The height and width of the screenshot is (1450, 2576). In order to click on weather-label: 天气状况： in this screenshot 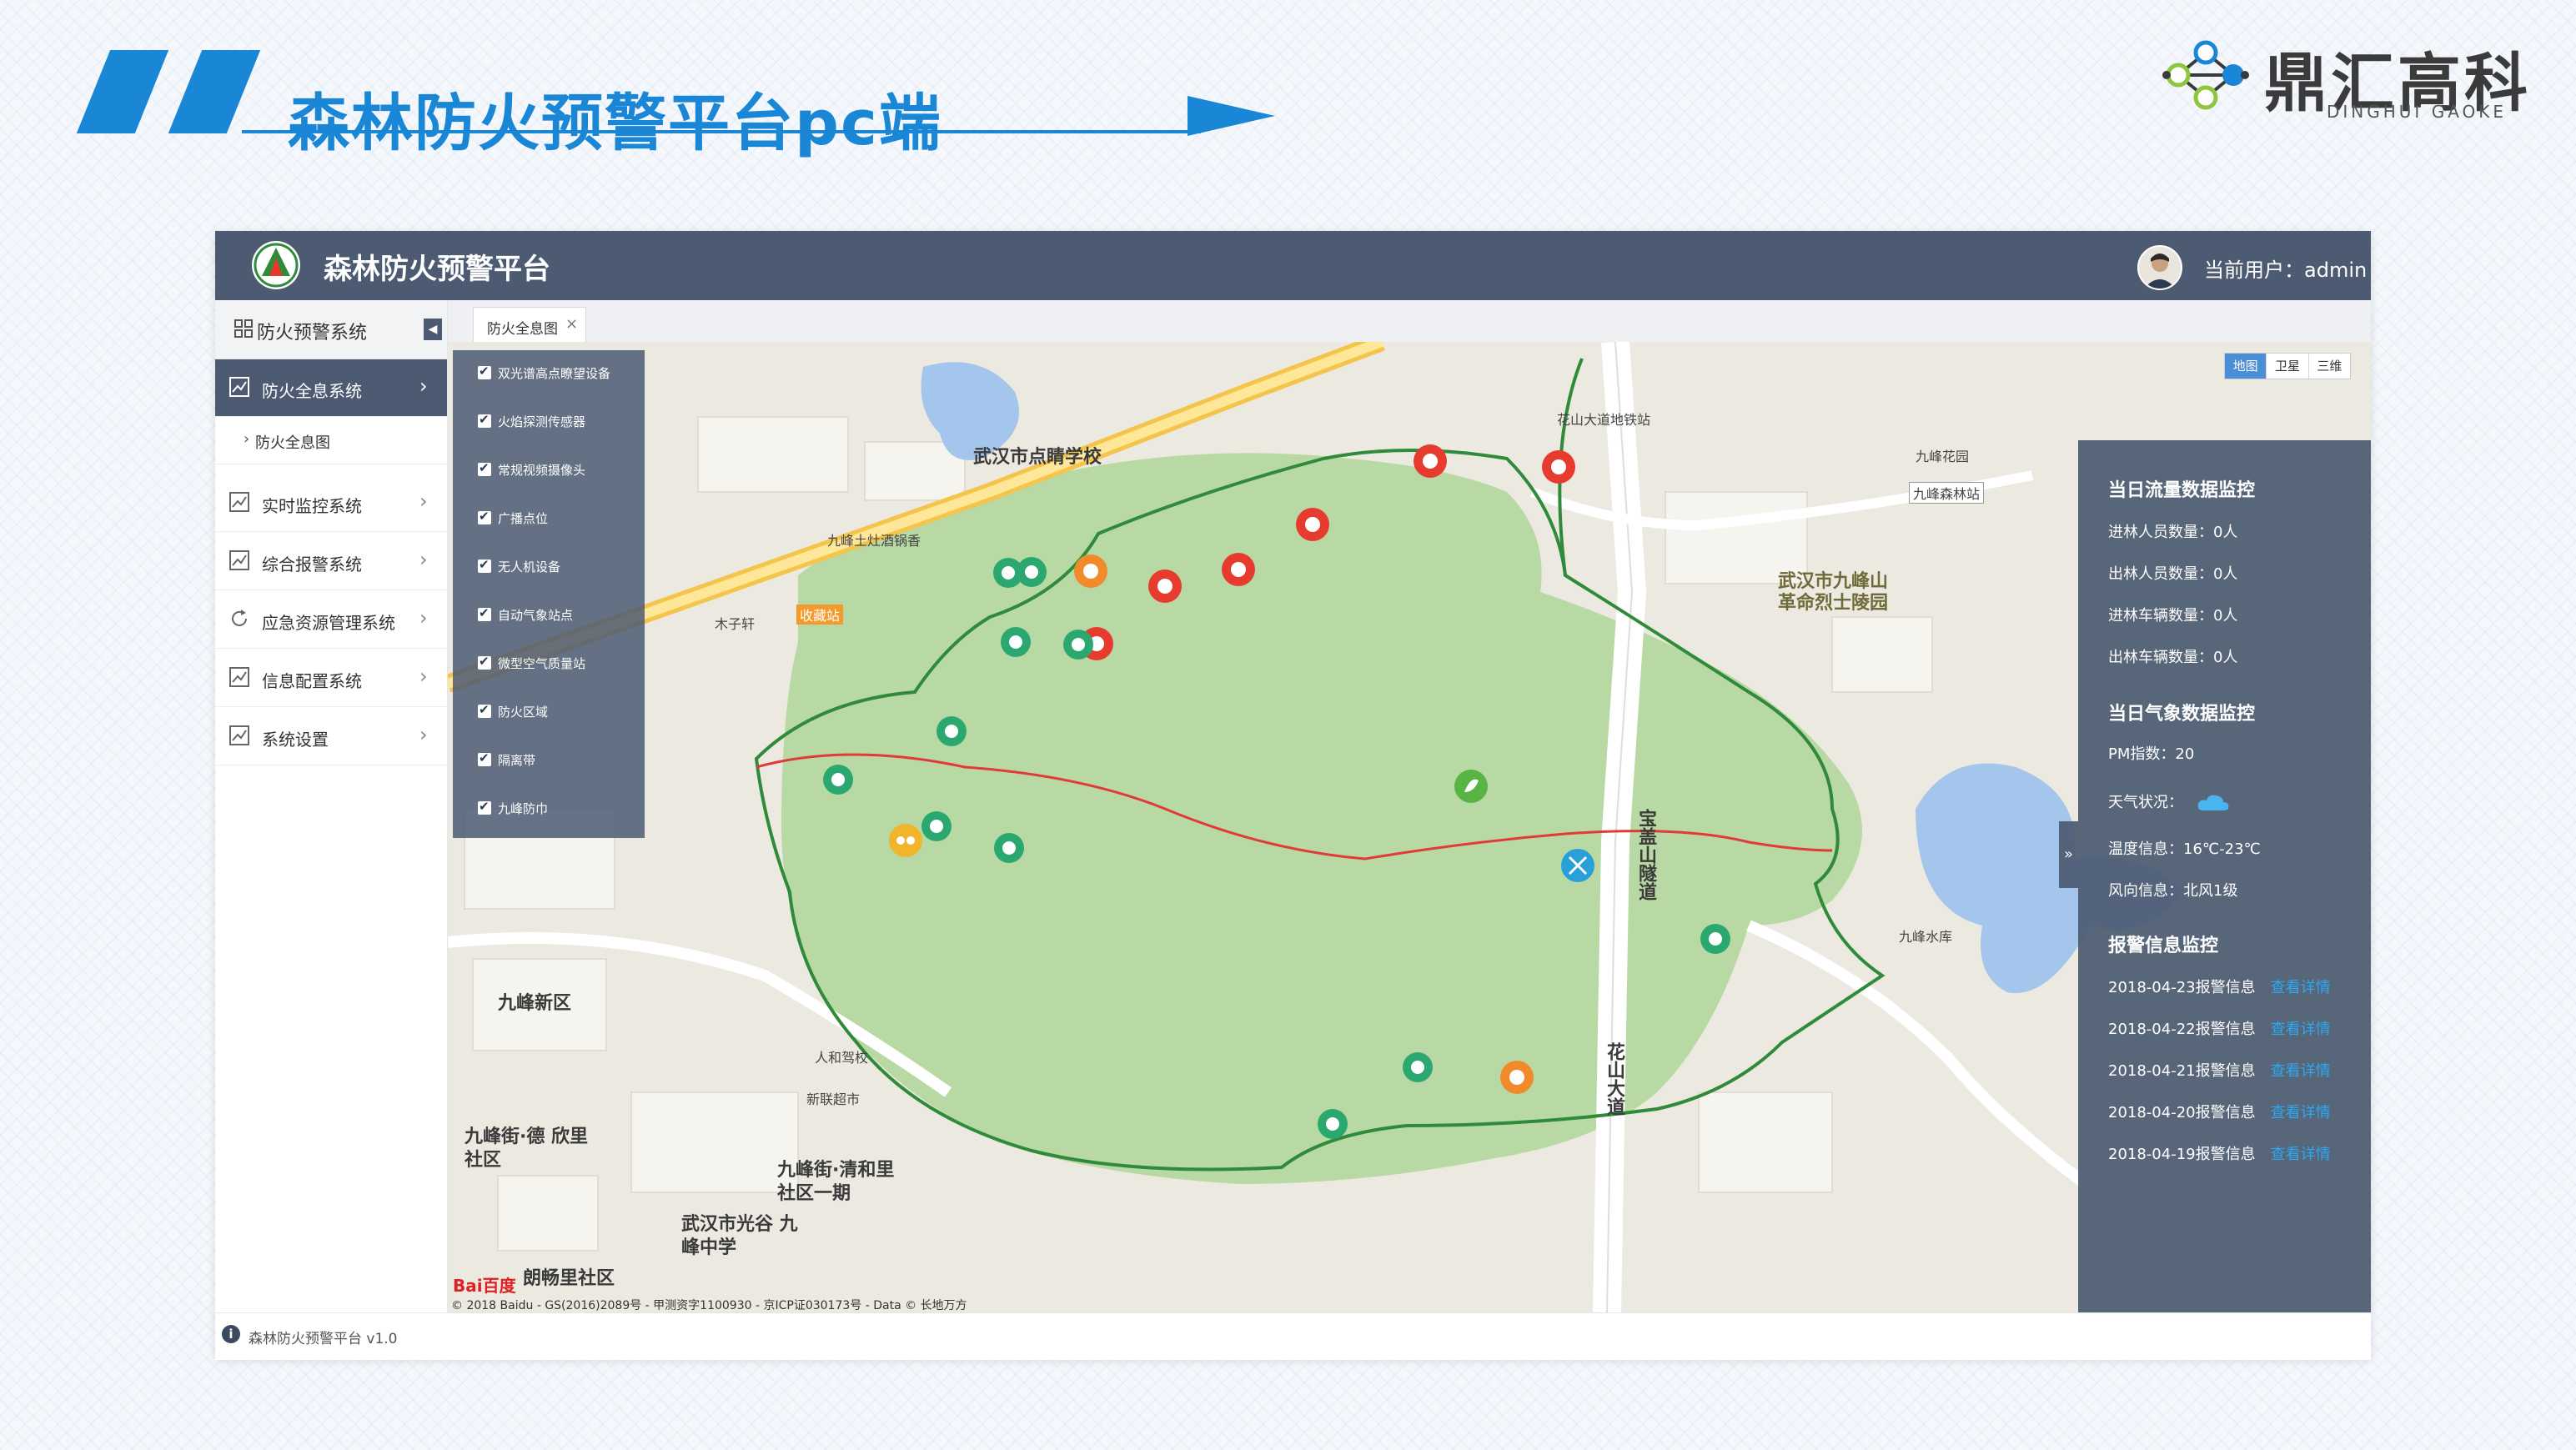, I will do `click(2145, 802)`.